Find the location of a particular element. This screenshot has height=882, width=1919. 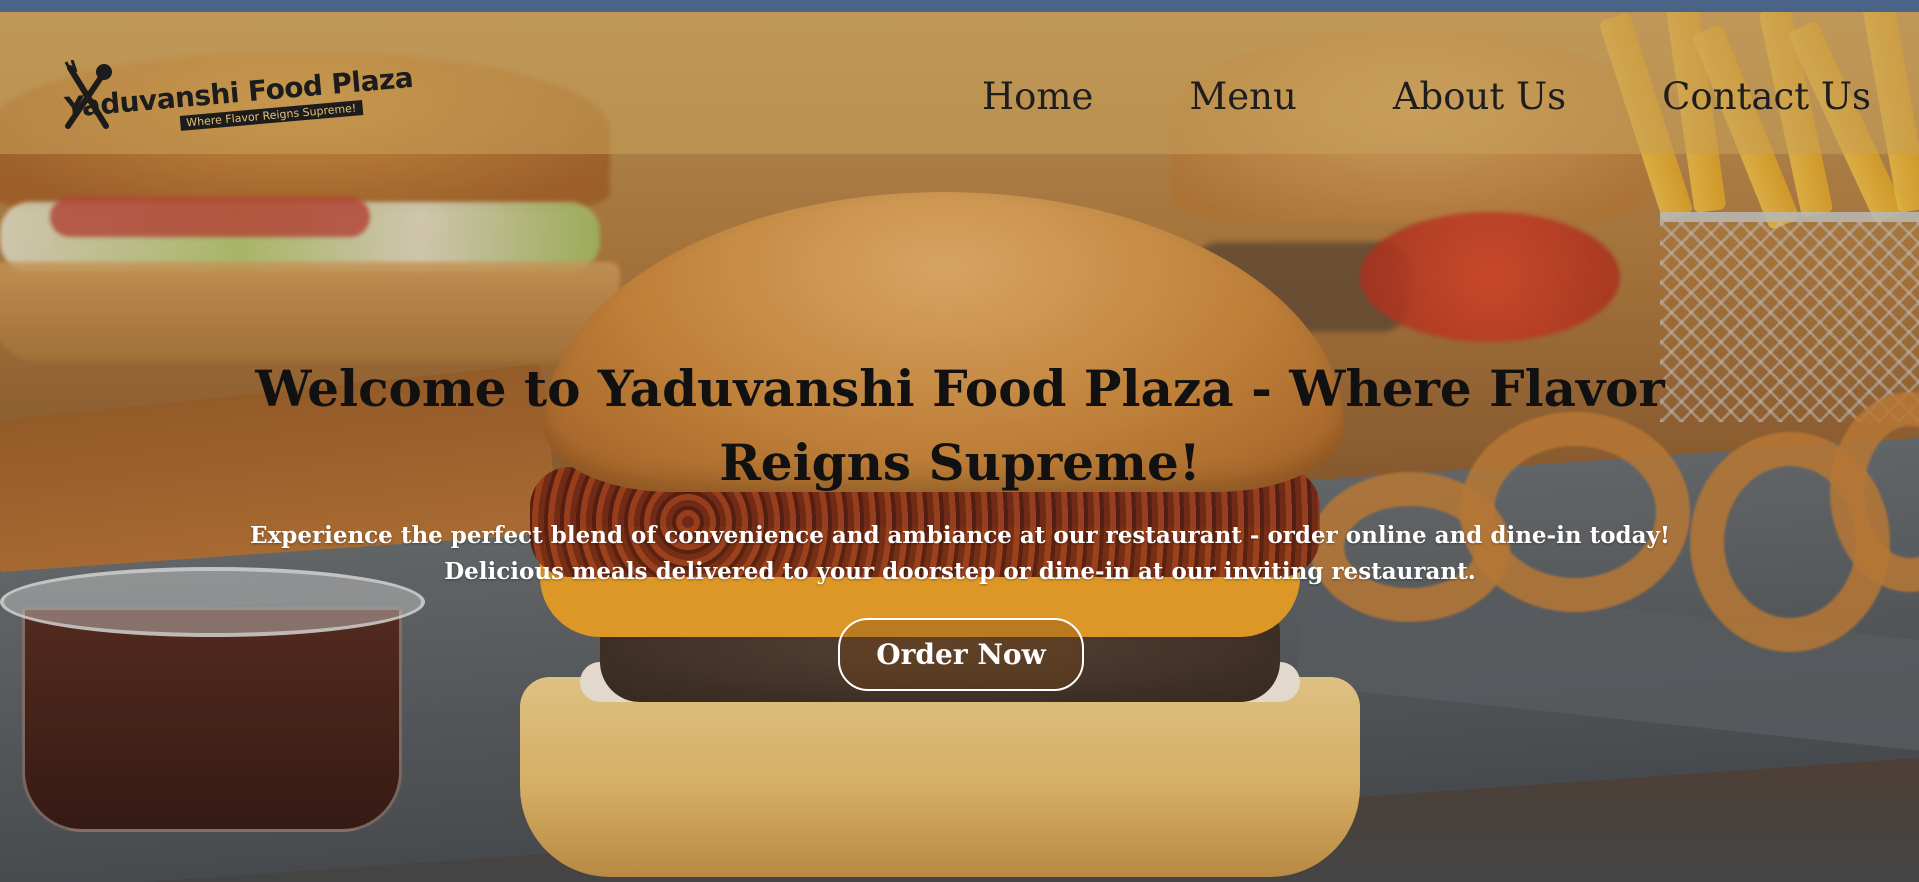

order-now-button: Order Now is located at coordinates (961, 654).